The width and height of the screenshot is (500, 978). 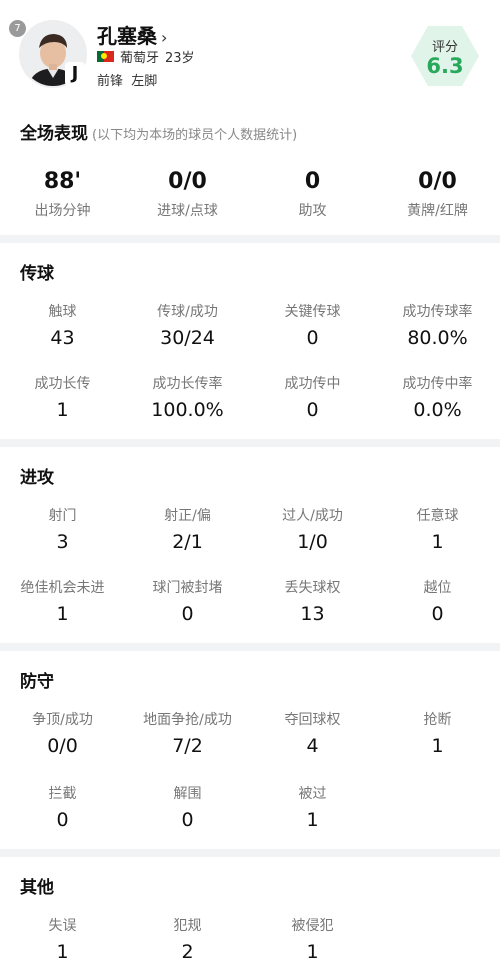 What do you see at coordinates (187, 733) in the screenshot?
I see `stat-ground-duels: 地面争抢/成功 7/2` at bounding box center [187, 733].